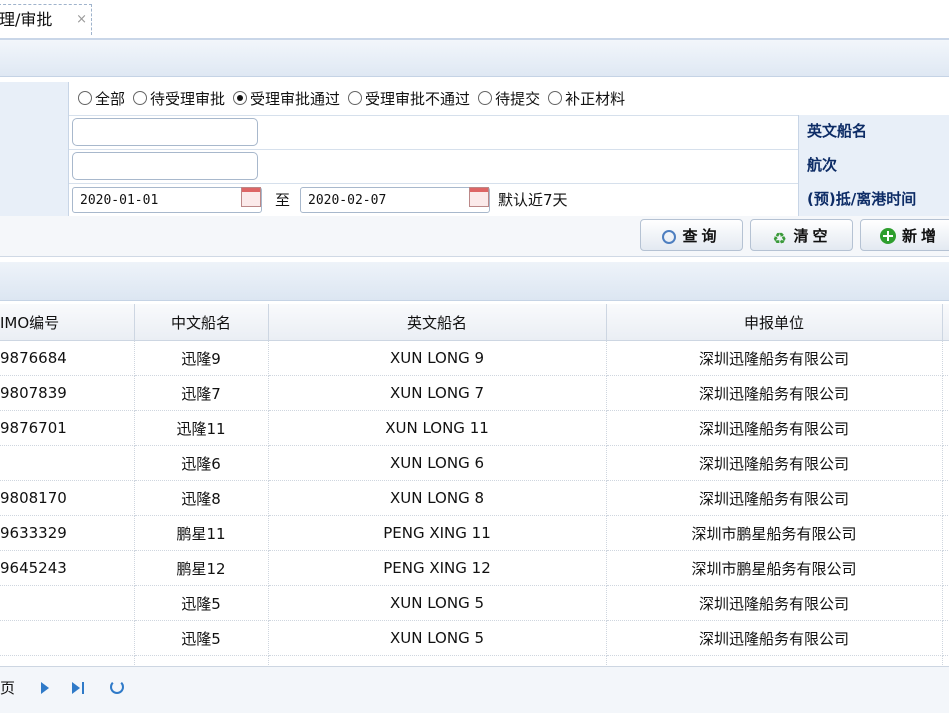 The width and height of the screenshot is (949, 713). I want to click on table-row: 9807839 迅隆7 XUN LONG 7 深圳迅隆船务有限公司, so click(474, 393).